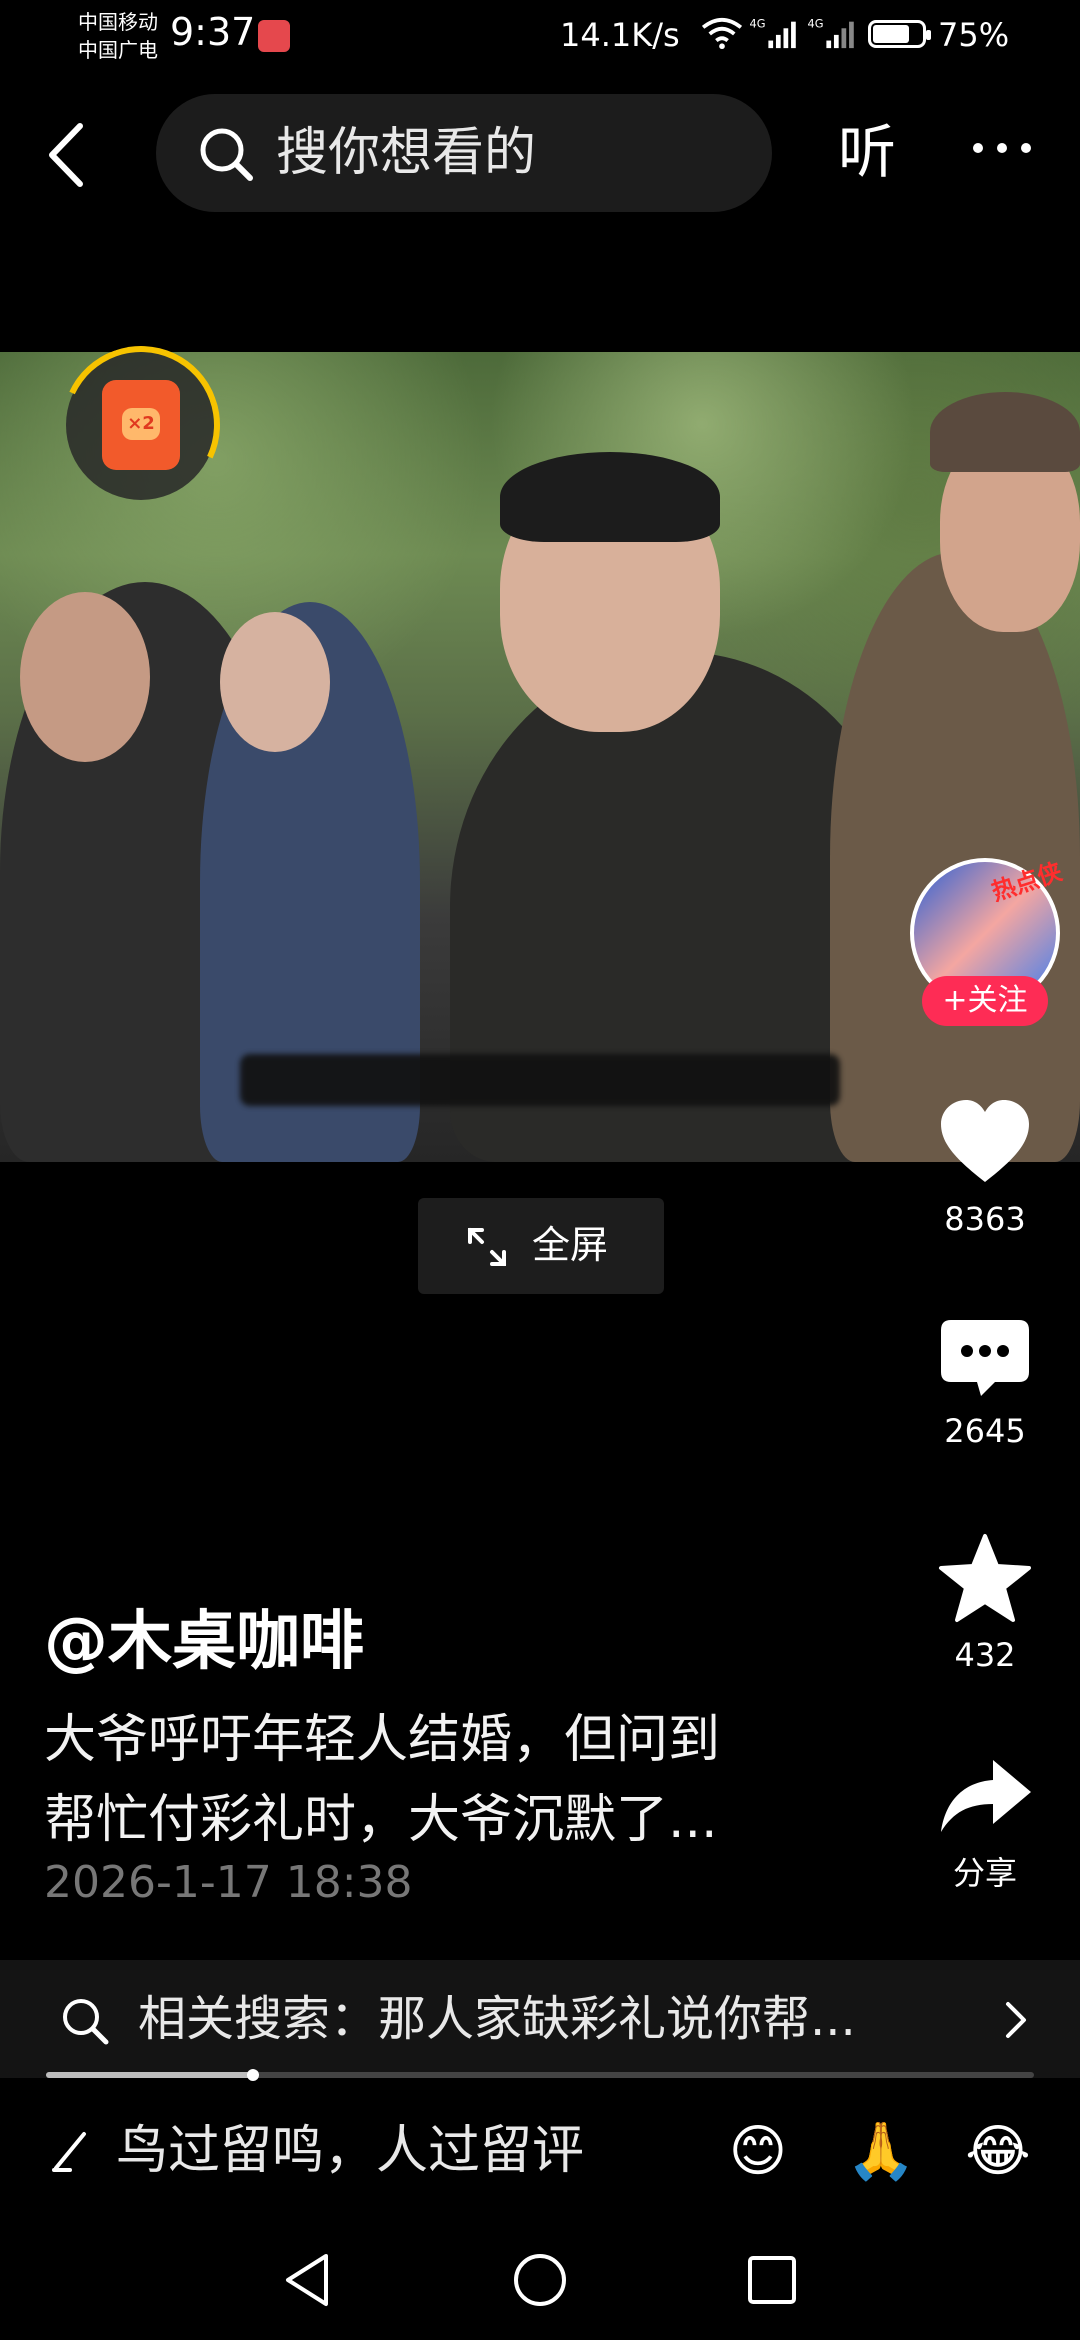 Image resolution: width=1080 pixels, height=2340 pixels. I want to click on video-person-right-cap, so click(1005, 432).